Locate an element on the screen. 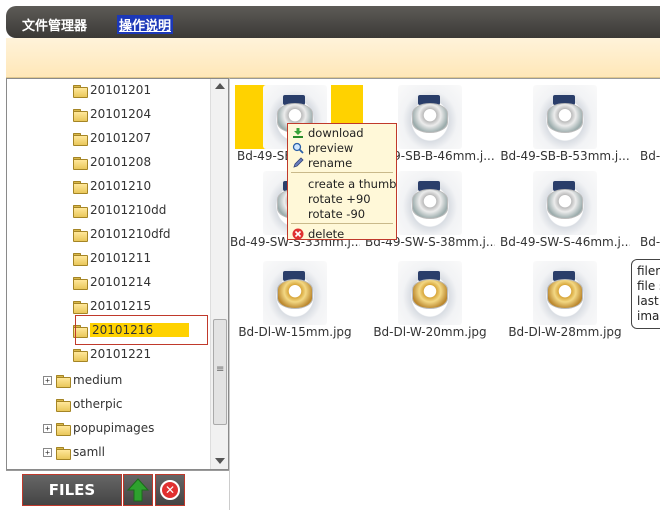  tree-item-label: 20101207 is located at coordinates (121, 138).